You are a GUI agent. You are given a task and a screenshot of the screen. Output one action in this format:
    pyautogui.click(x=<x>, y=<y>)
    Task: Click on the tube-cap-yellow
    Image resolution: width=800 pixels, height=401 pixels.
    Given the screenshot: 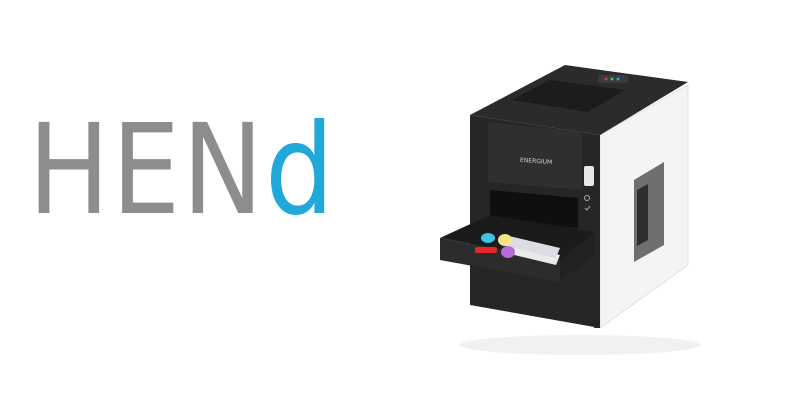 What is the action you would take?
    pyautogui.click(x=505, y=240)
    